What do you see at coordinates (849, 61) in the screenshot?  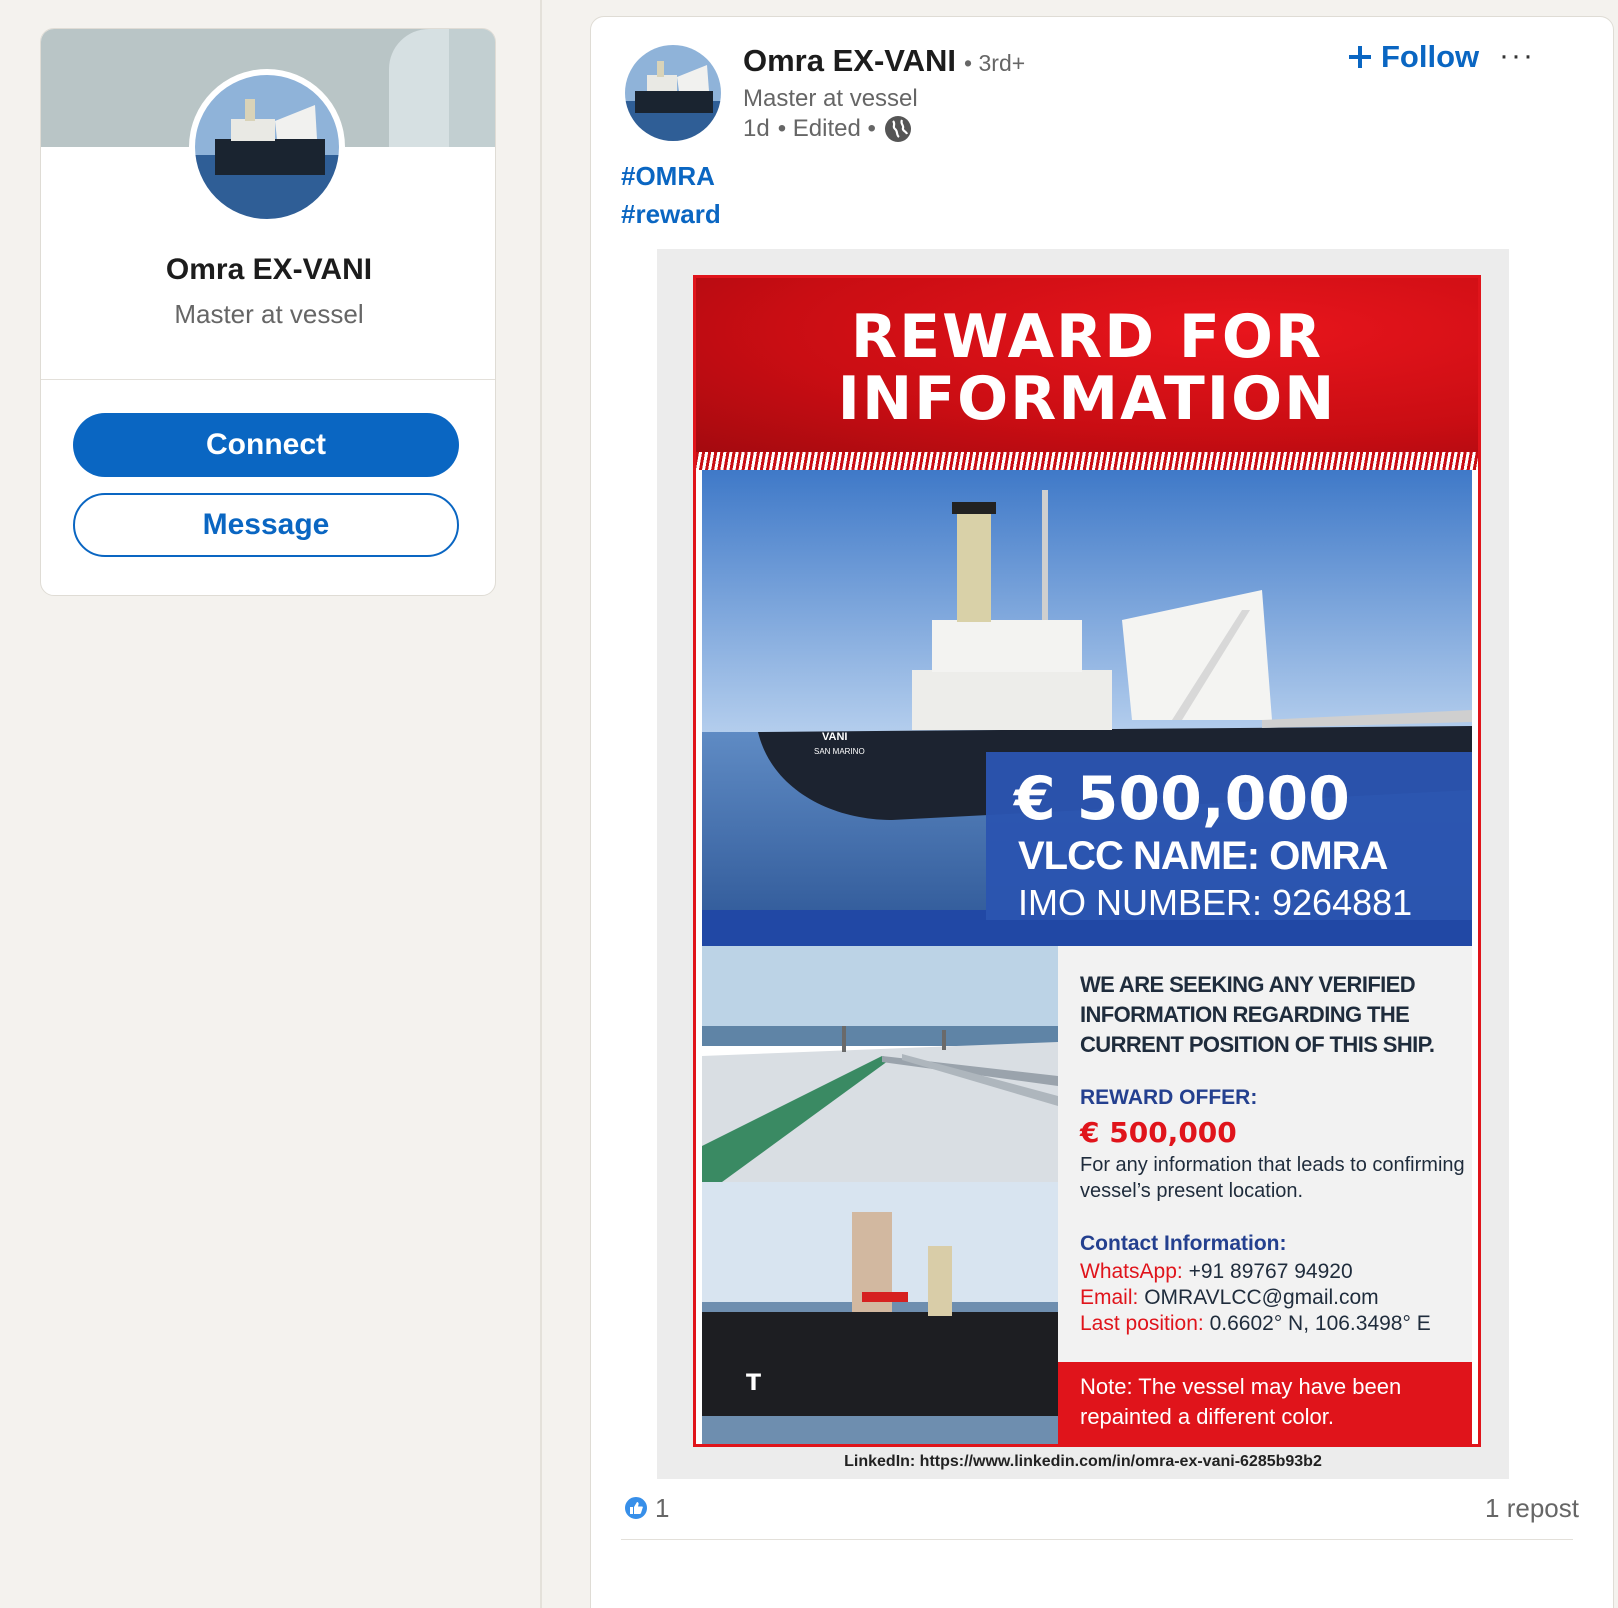 I see `post-author-name: Omra EX-VANI` at bounding box center [849, 61].